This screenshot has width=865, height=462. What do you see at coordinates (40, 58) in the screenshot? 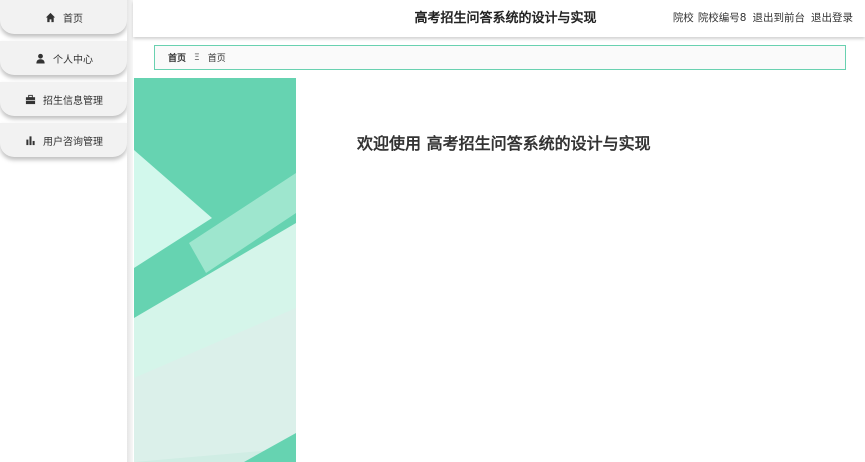
I see `user-icon` at bounding box center [40, 58].